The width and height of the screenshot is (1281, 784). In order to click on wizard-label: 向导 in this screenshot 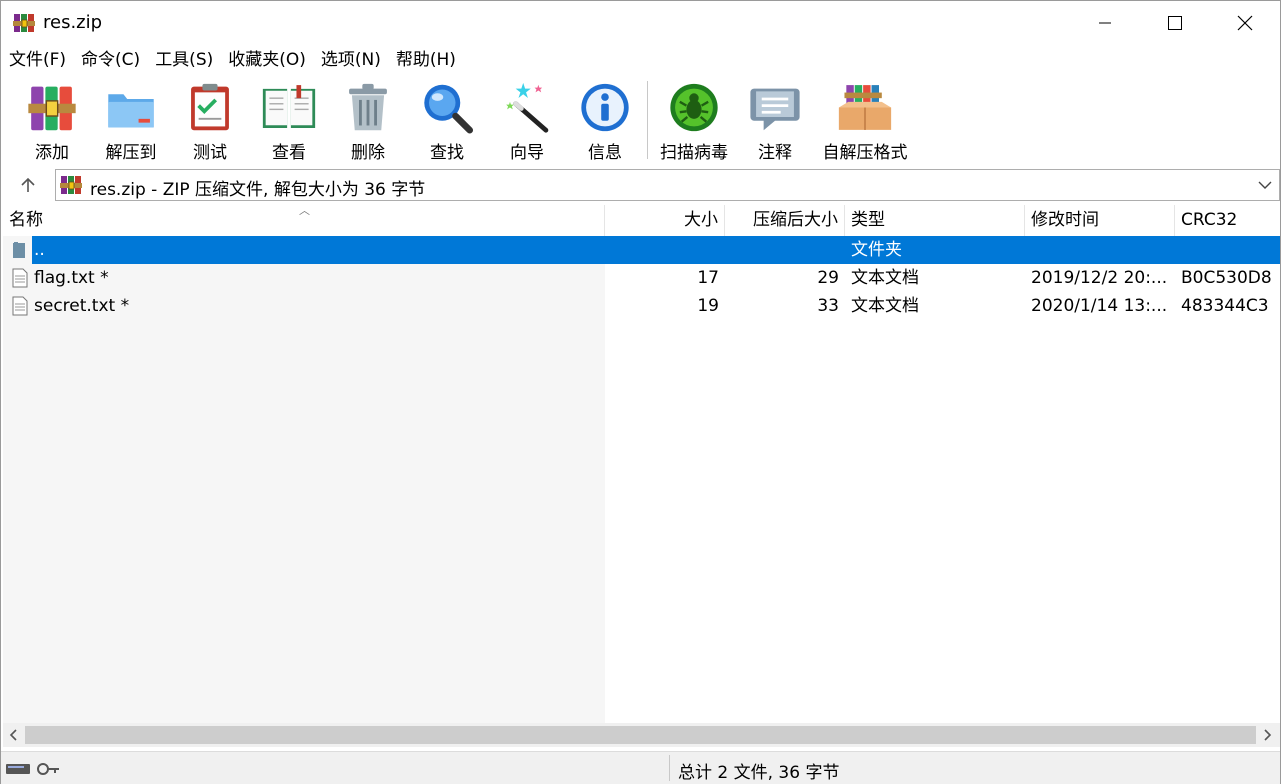, I will do `click(527, 153)`.